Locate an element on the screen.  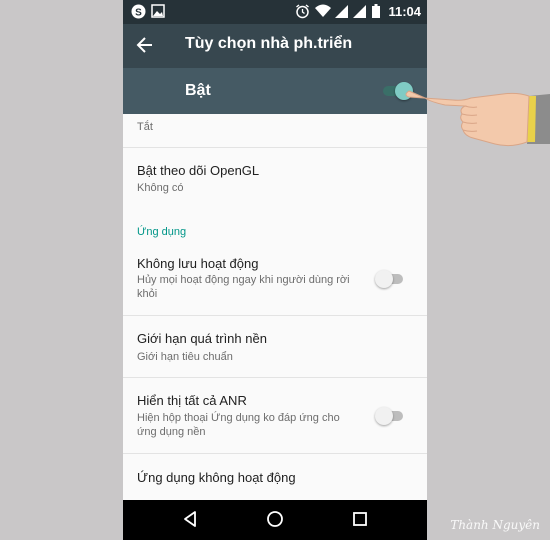
list-item-inactive-apps: Ứng dụng không hoạt động is located at coordinates (275, 477).